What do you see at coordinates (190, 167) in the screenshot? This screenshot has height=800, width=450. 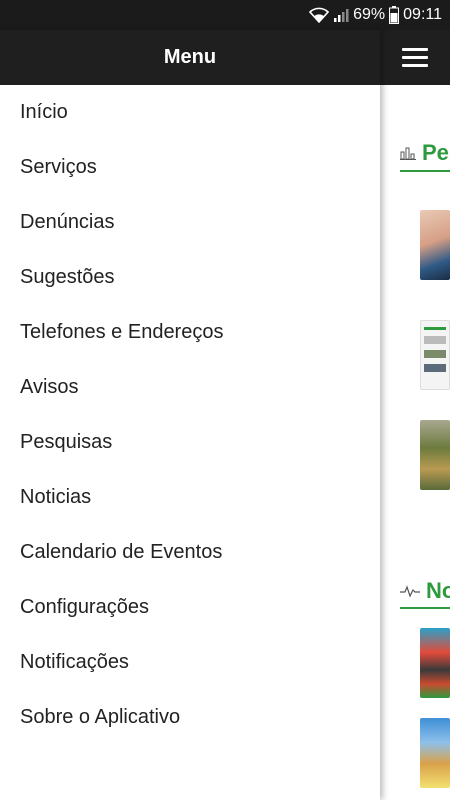 I see `menu-item-servicos: Serviços` at bounding box center [190, 167].